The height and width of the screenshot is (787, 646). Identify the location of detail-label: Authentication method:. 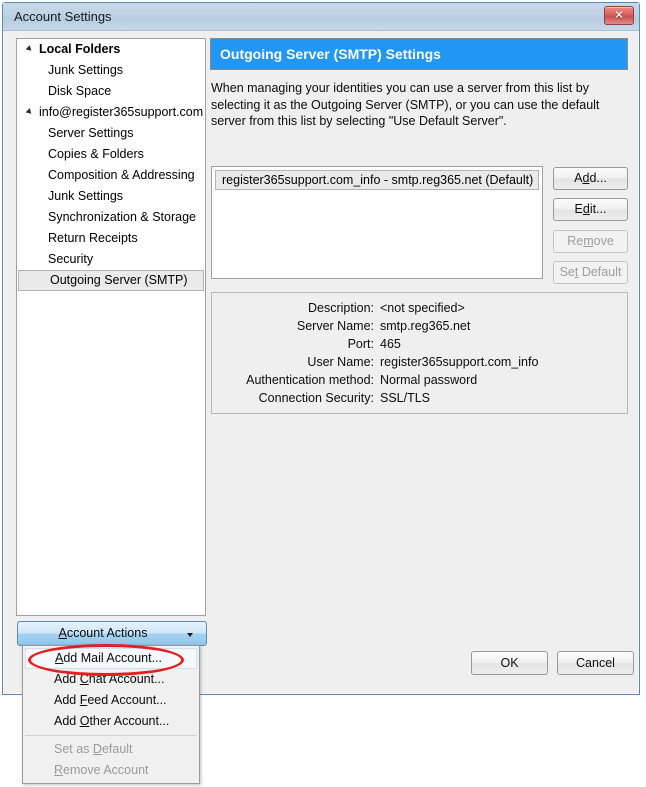
(310, 380).